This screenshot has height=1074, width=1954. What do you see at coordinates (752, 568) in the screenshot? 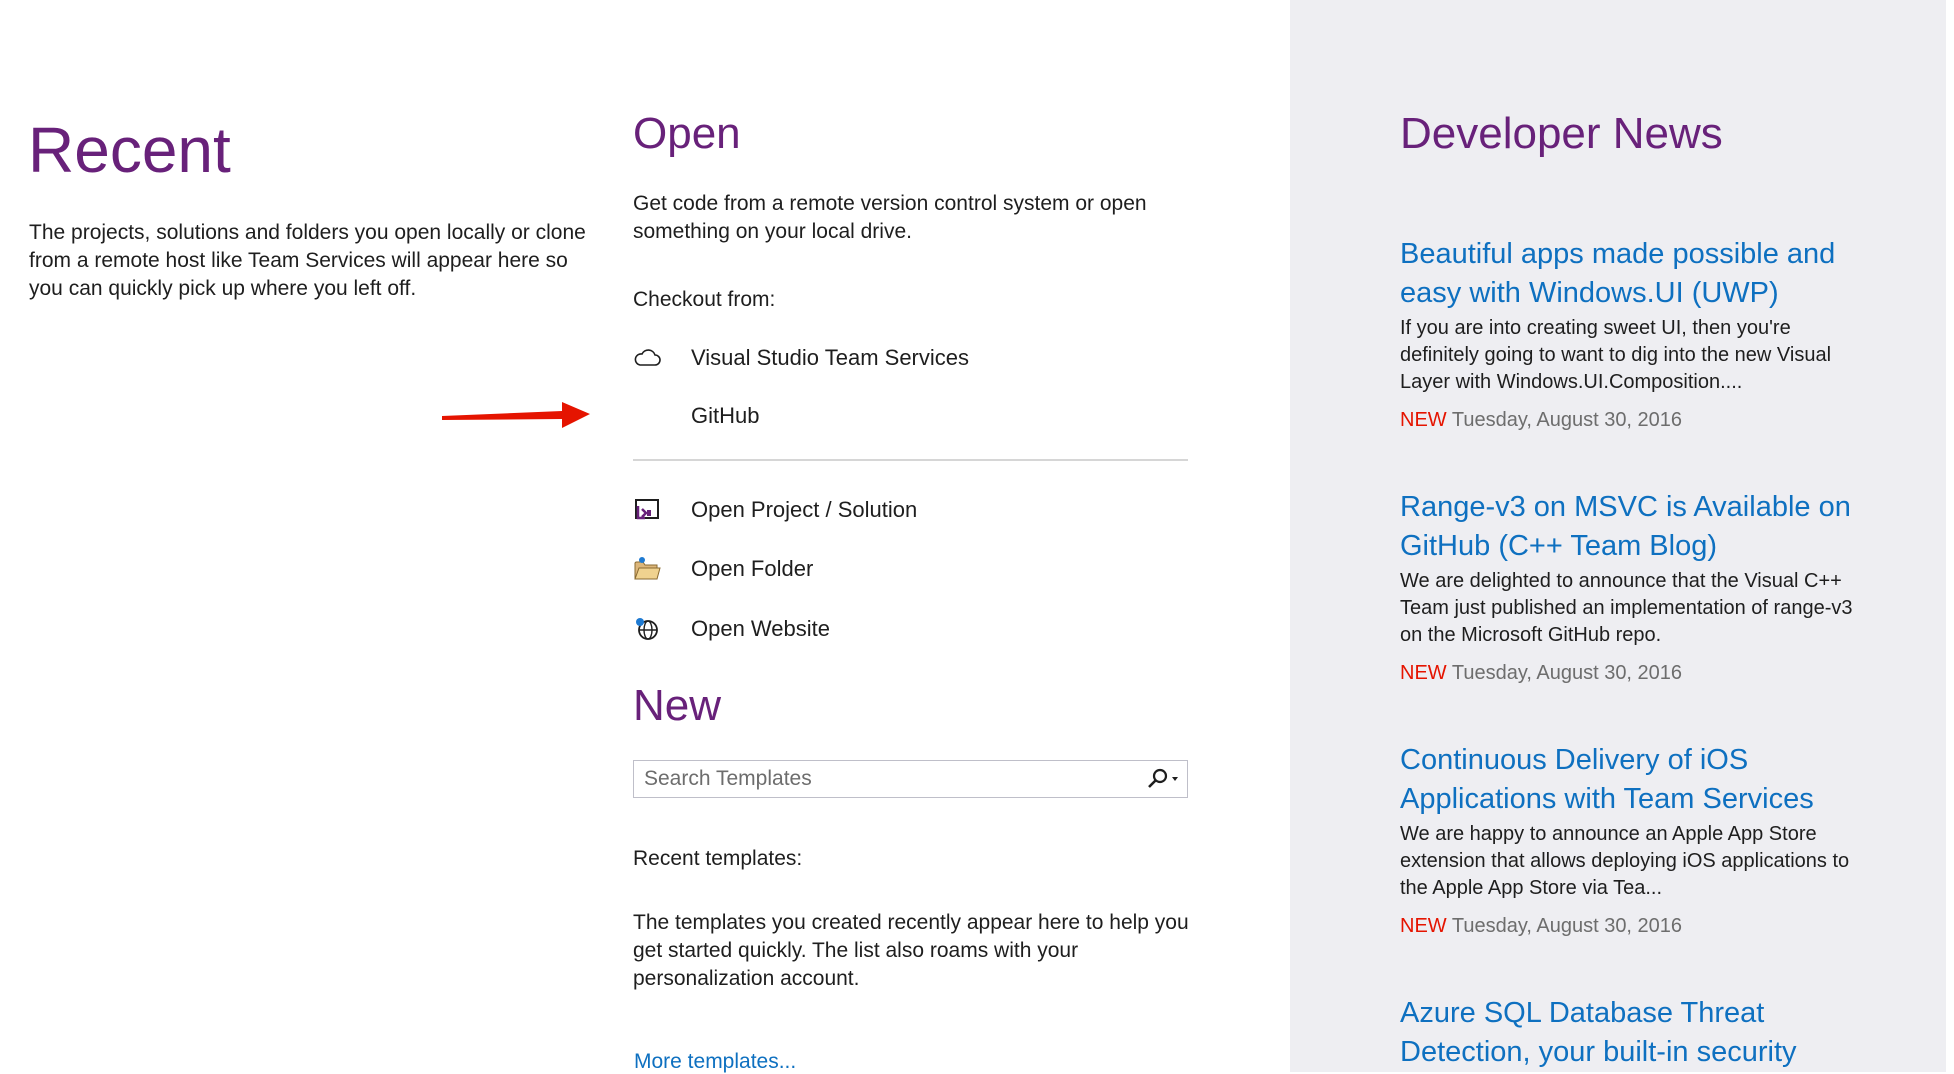
I see `open-folder-label: Open Folder` at bounding box center [752, 568].